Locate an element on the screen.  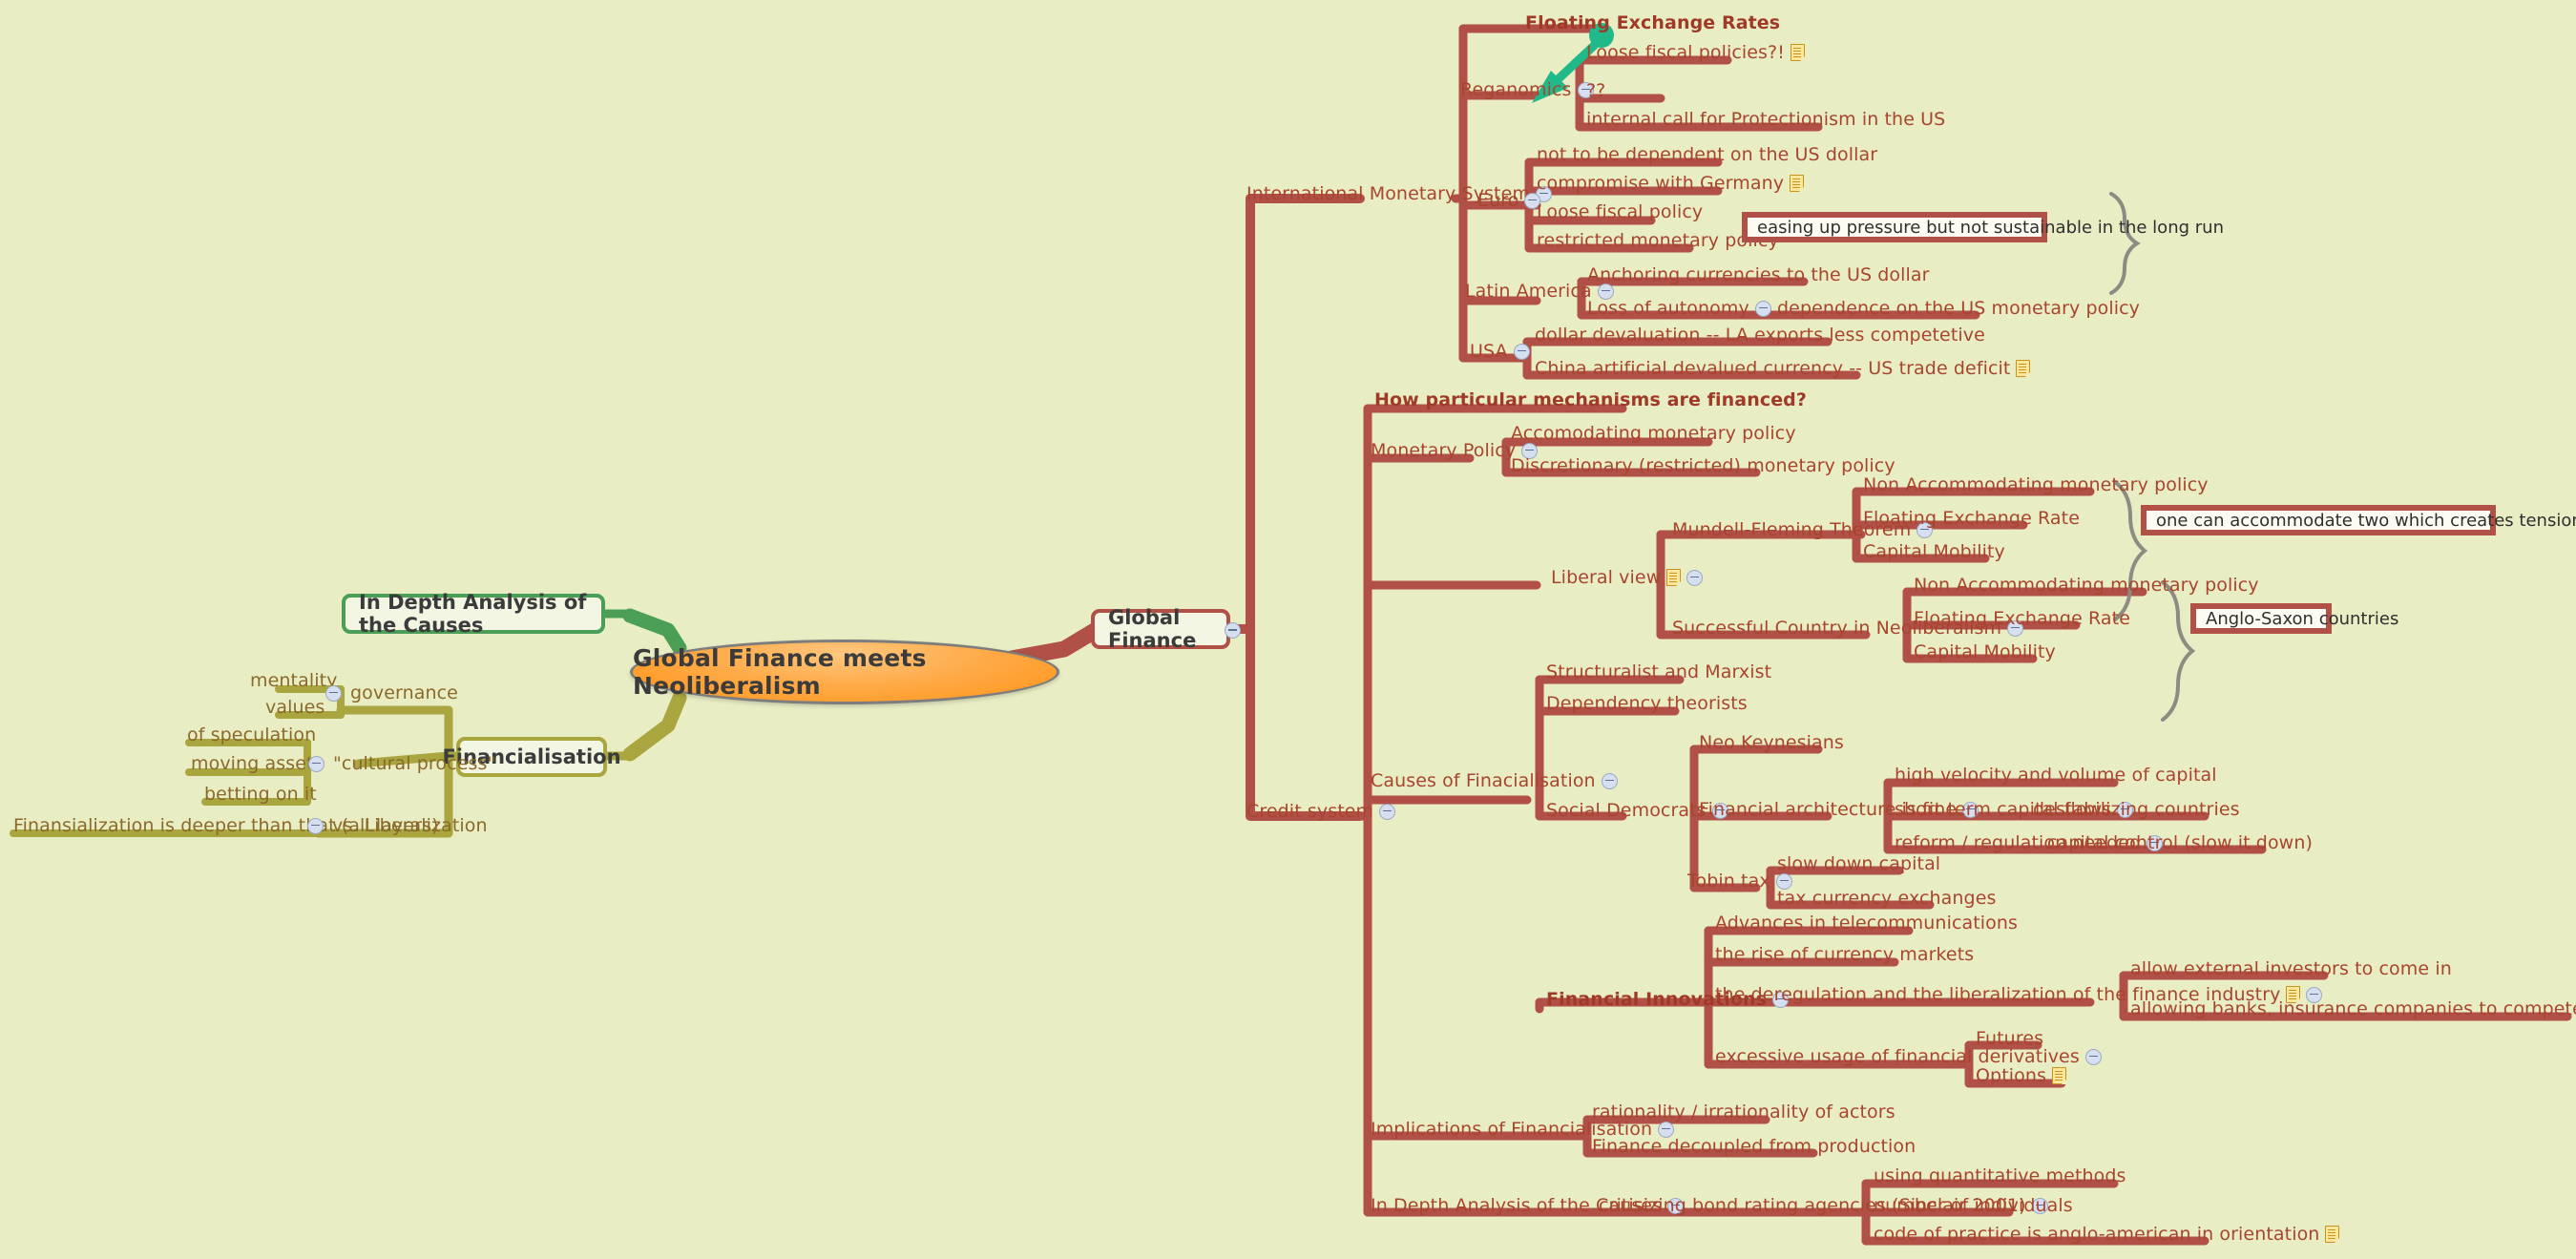
node-sc-capital-mobility: Capital Mobility is located at coordinates (1985, 652).